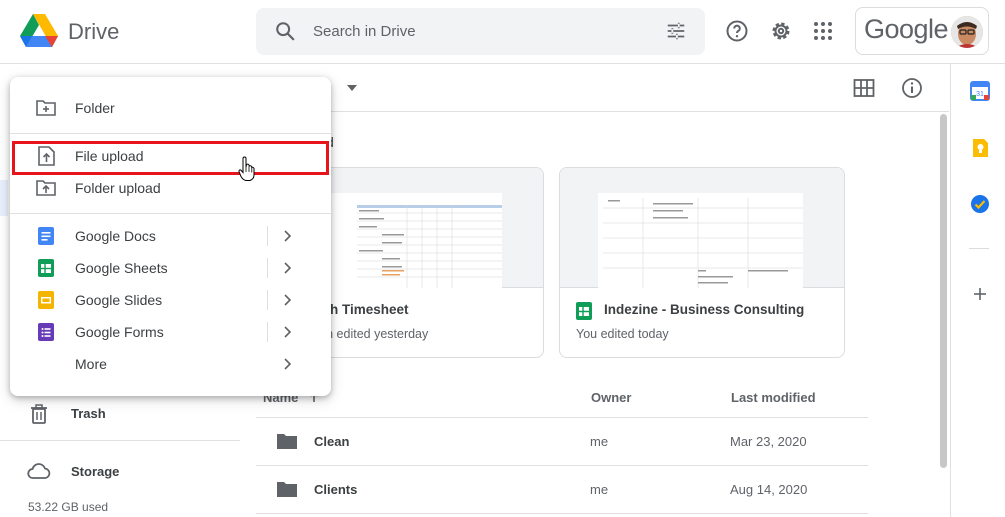 The image size is (1005, 517). I want to click on add-addon-icon, so click(980, 294).